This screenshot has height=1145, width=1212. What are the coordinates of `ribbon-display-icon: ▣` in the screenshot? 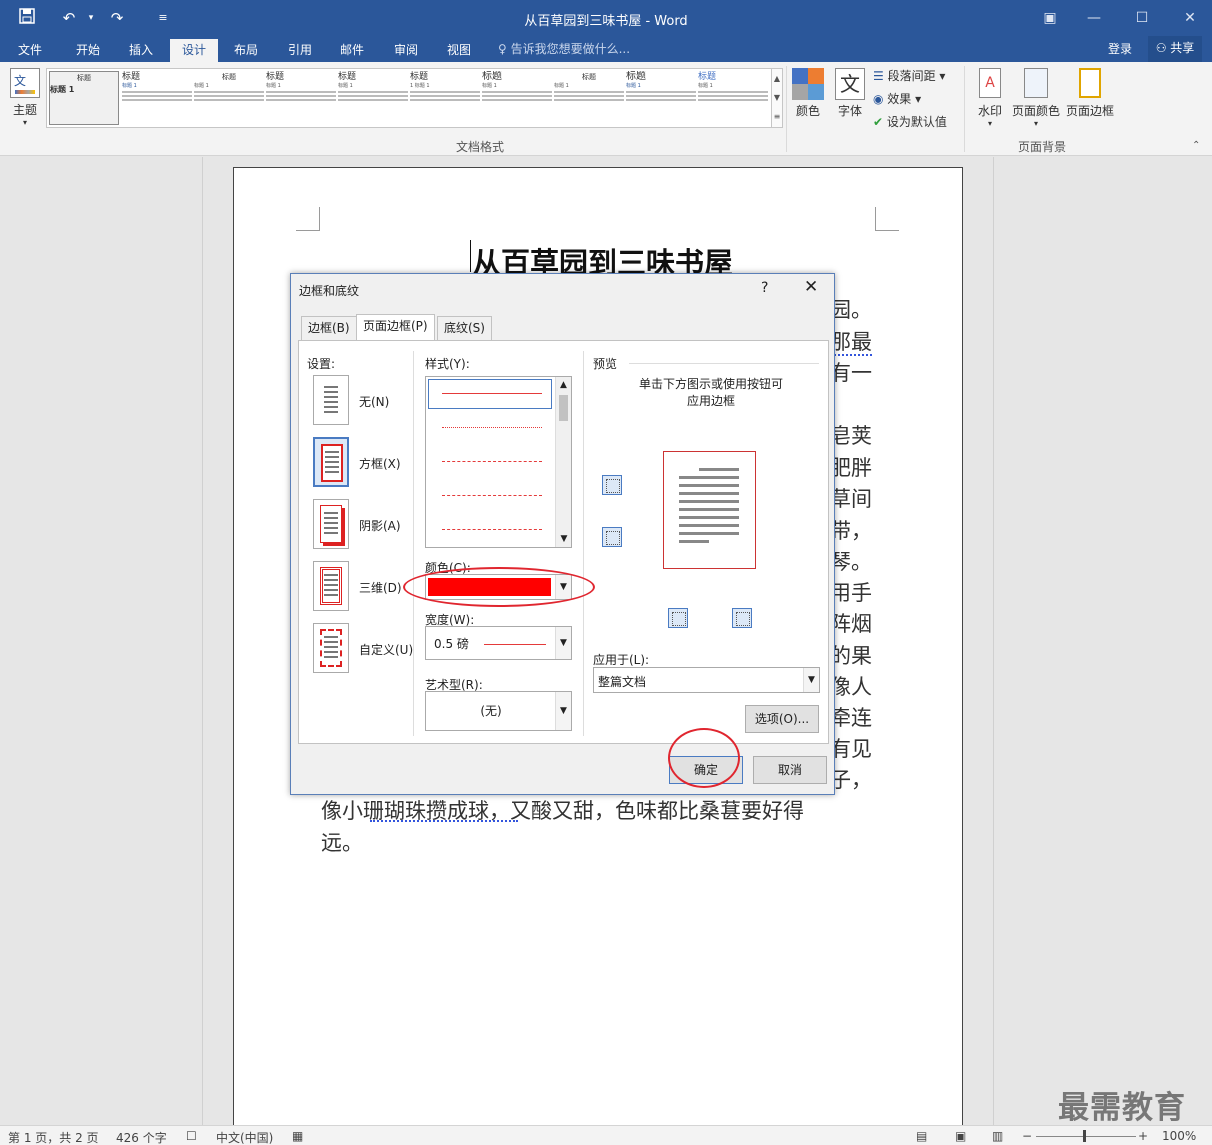 It's located at (1050, 18).